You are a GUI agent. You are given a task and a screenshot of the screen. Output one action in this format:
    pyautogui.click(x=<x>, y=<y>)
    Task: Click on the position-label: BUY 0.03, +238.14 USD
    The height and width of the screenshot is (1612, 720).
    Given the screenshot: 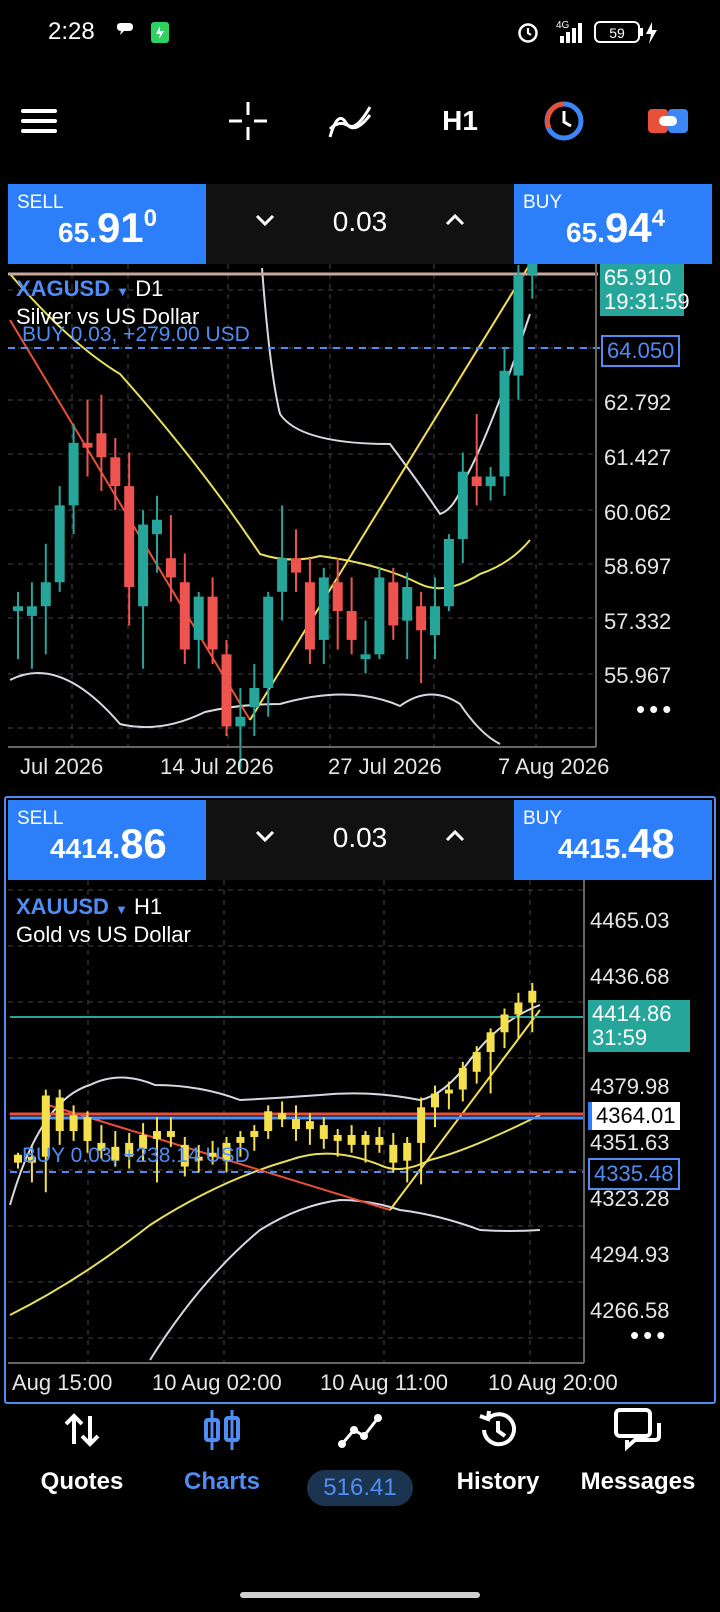 What is the action you would take?
    pyautogui.click(x=136, y=1156)
    